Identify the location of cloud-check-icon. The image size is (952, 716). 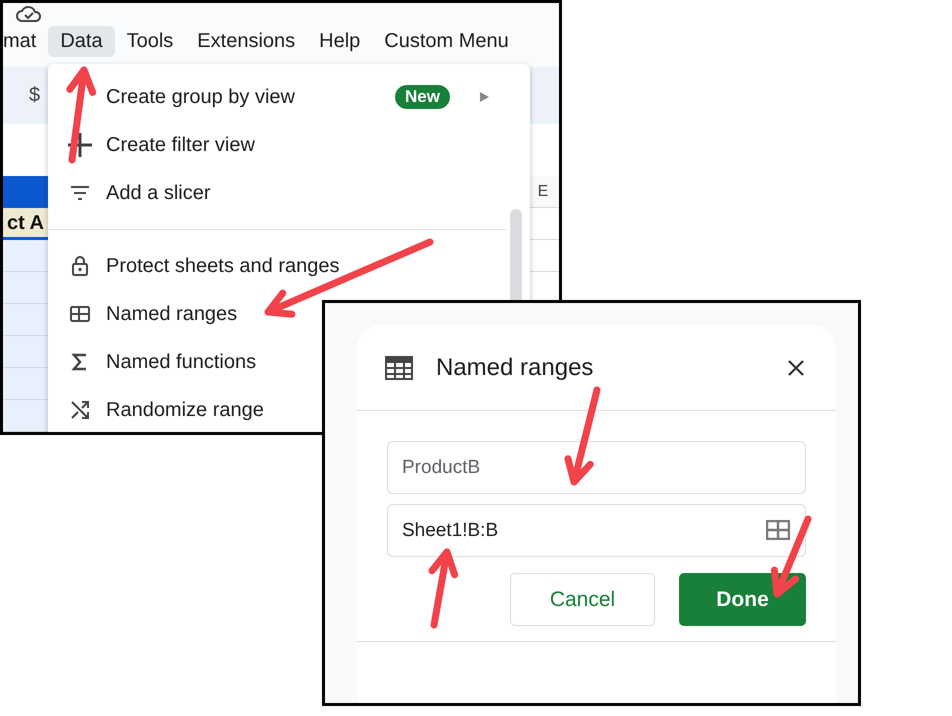
(29, 13).